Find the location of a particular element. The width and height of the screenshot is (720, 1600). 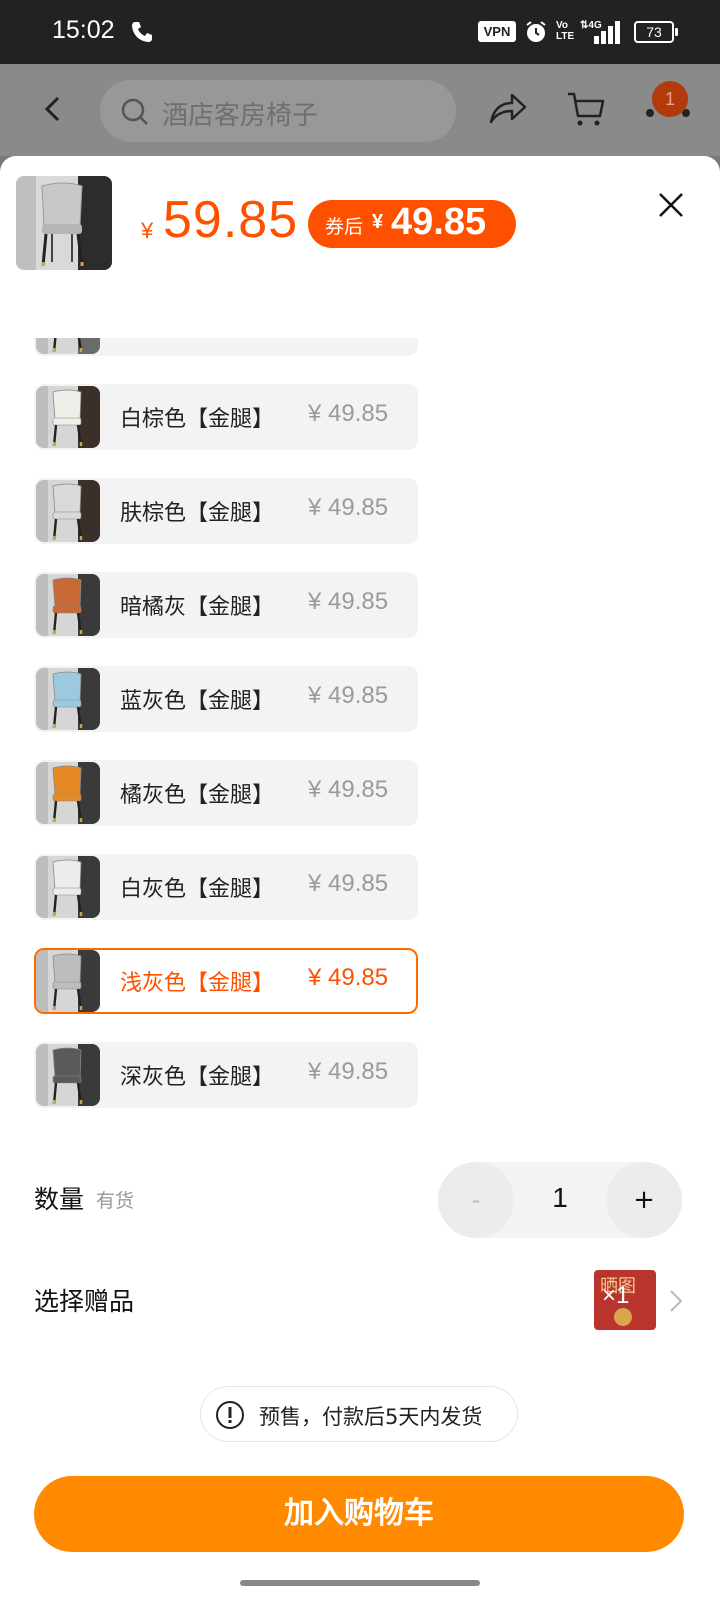

presale-notice: 预售，付款后5天内发货 is located at coordinates (359, 1414).